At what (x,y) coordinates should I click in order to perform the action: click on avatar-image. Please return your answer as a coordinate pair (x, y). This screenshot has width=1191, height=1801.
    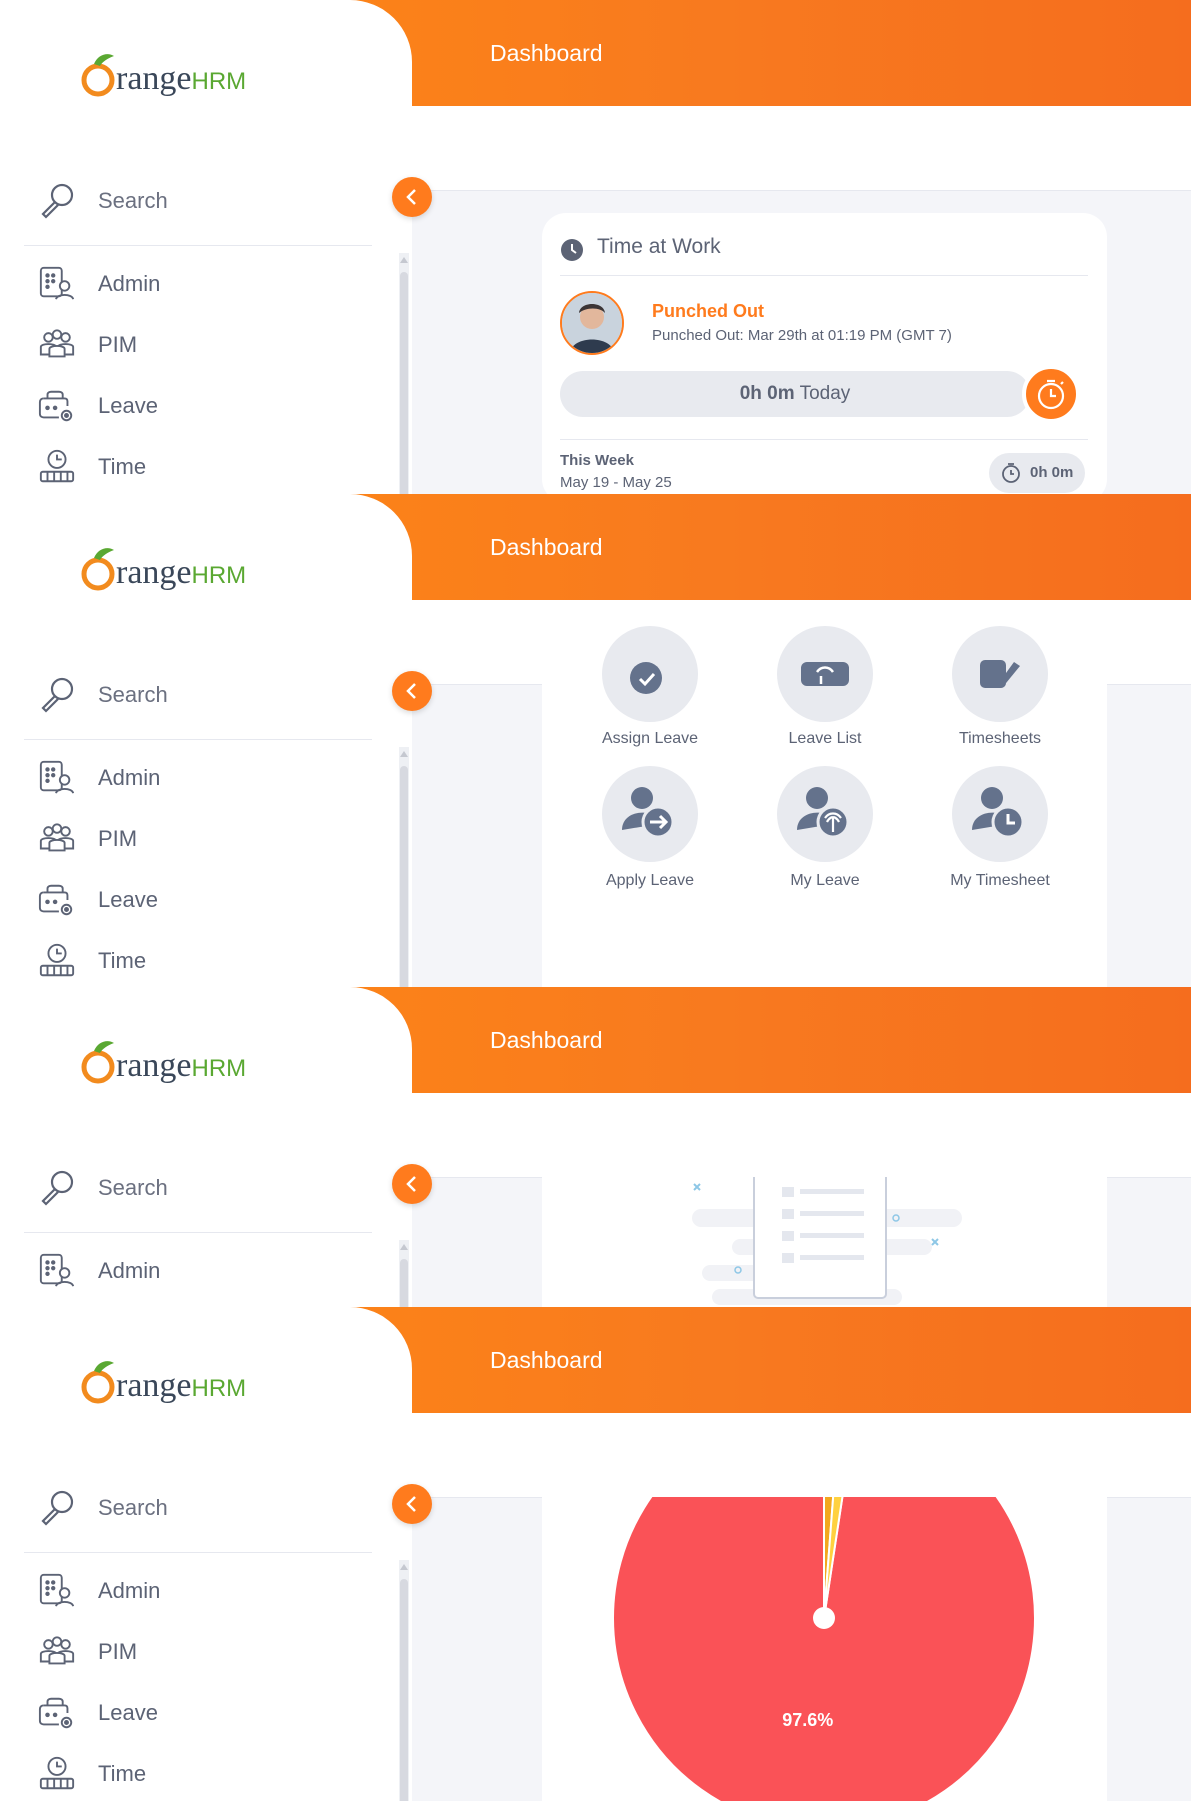
    Looking at the image, I should click on (592, 323).